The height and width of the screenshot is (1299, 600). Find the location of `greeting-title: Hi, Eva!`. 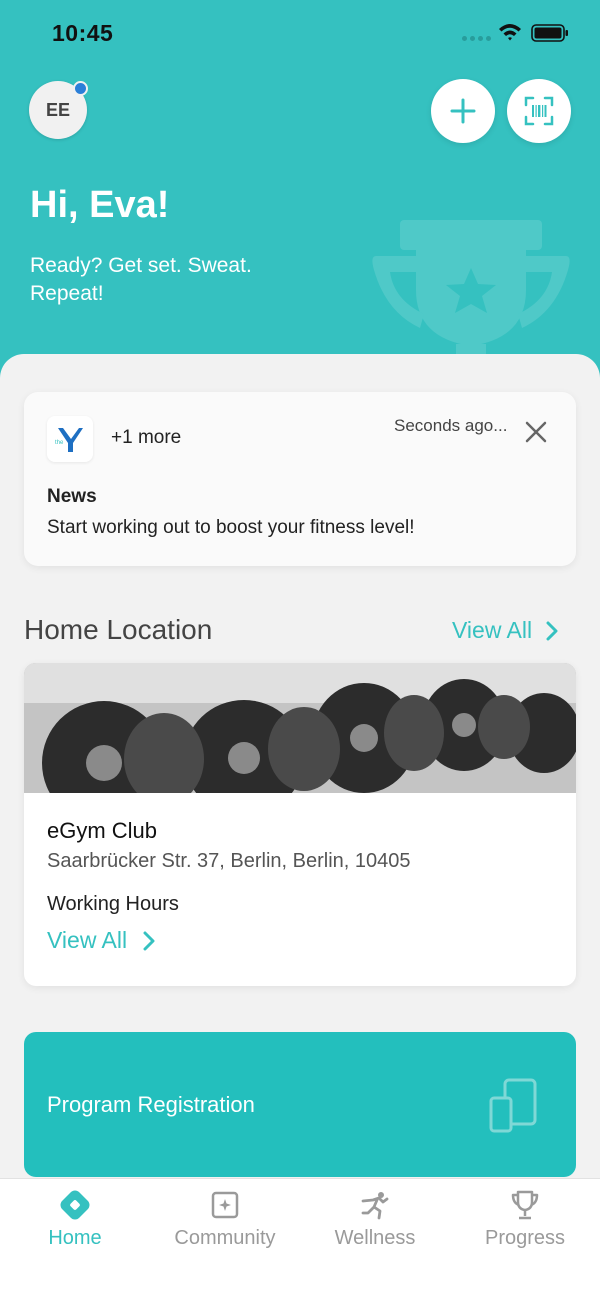

greeting-title: Hi, Eva! is located at coordinates (100, 205).